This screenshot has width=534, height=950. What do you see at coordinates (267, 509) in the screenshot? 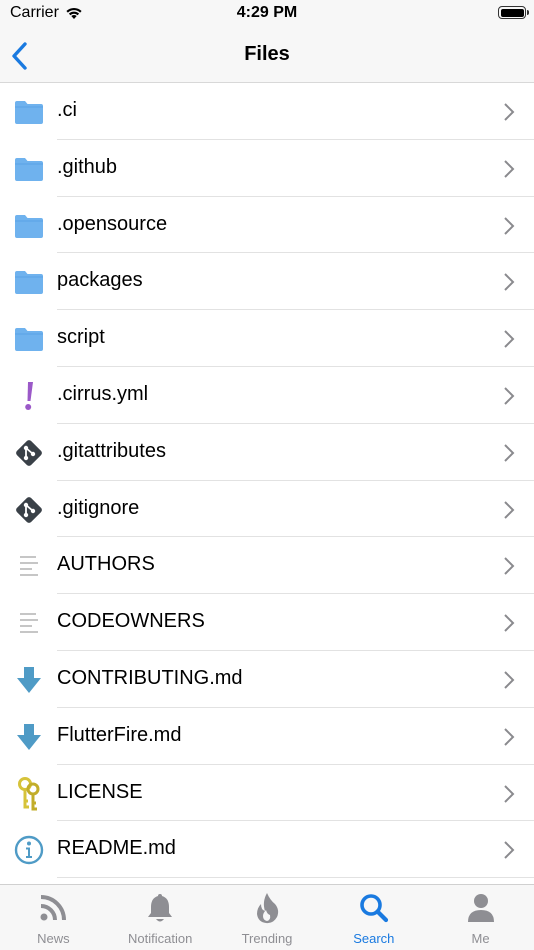
I see `file-row: .gitignore` at bounding box center [267, 509].